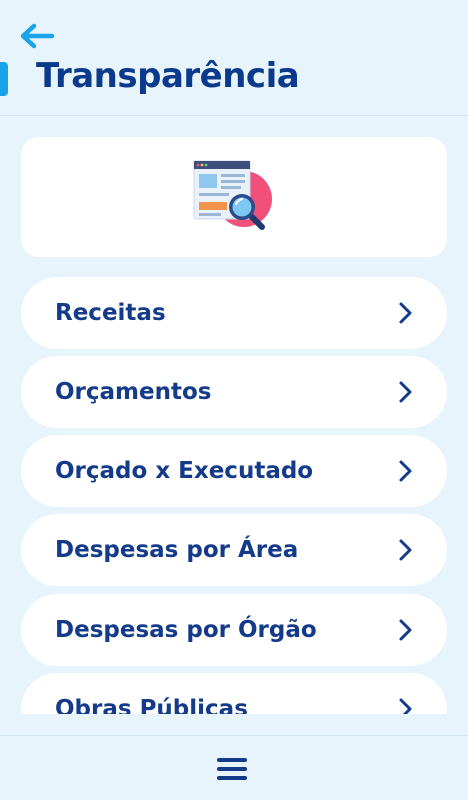 The width and height of the screenshot is (468, 800). I want to click on menu-item-despesas-orgao: Despesas por Órgão, so click(234, 630).